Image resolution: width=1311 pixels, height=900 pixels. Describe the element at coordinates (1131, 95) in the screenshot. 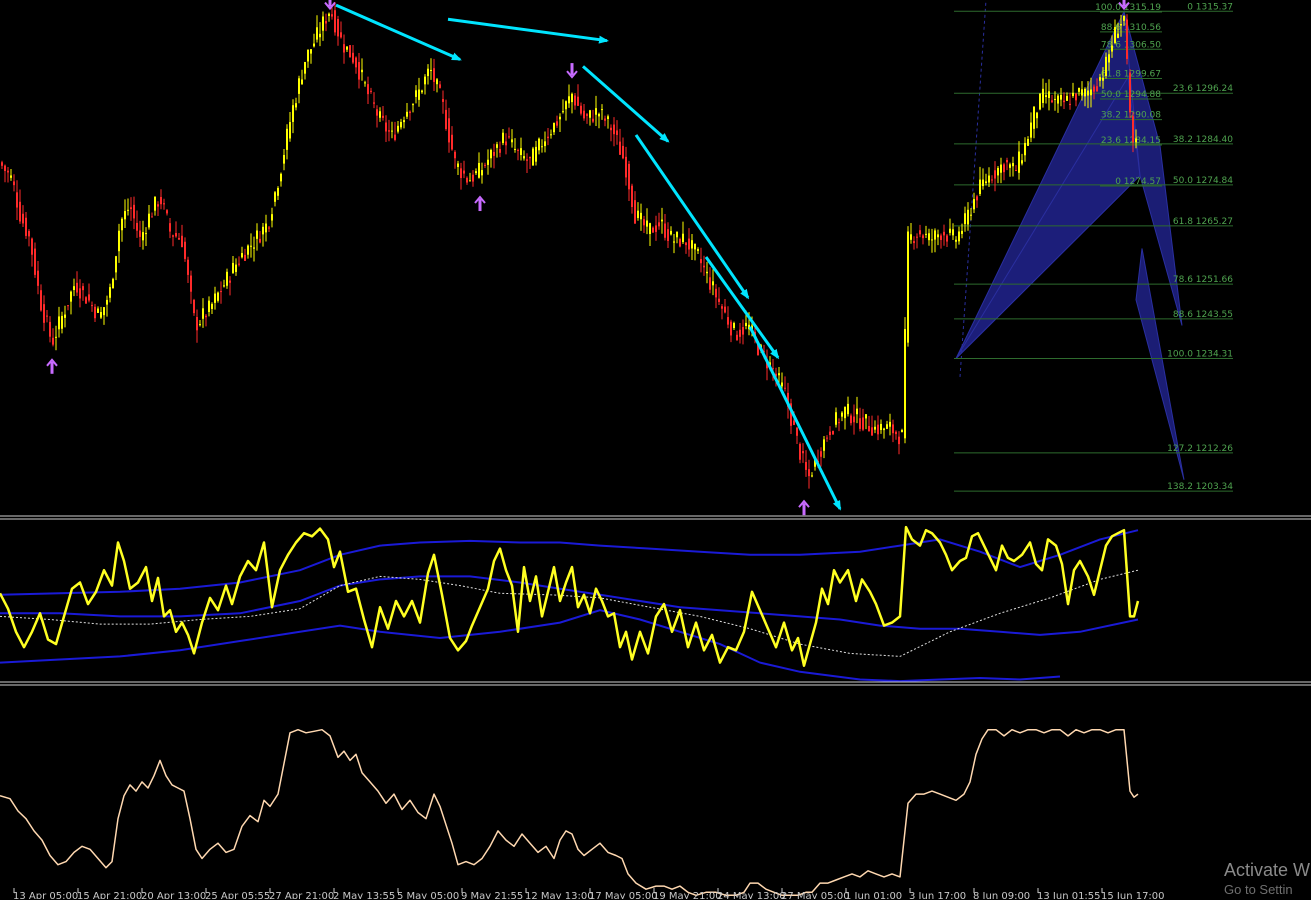

I see `fib-level-label: 50.0 1294.88` at that location.